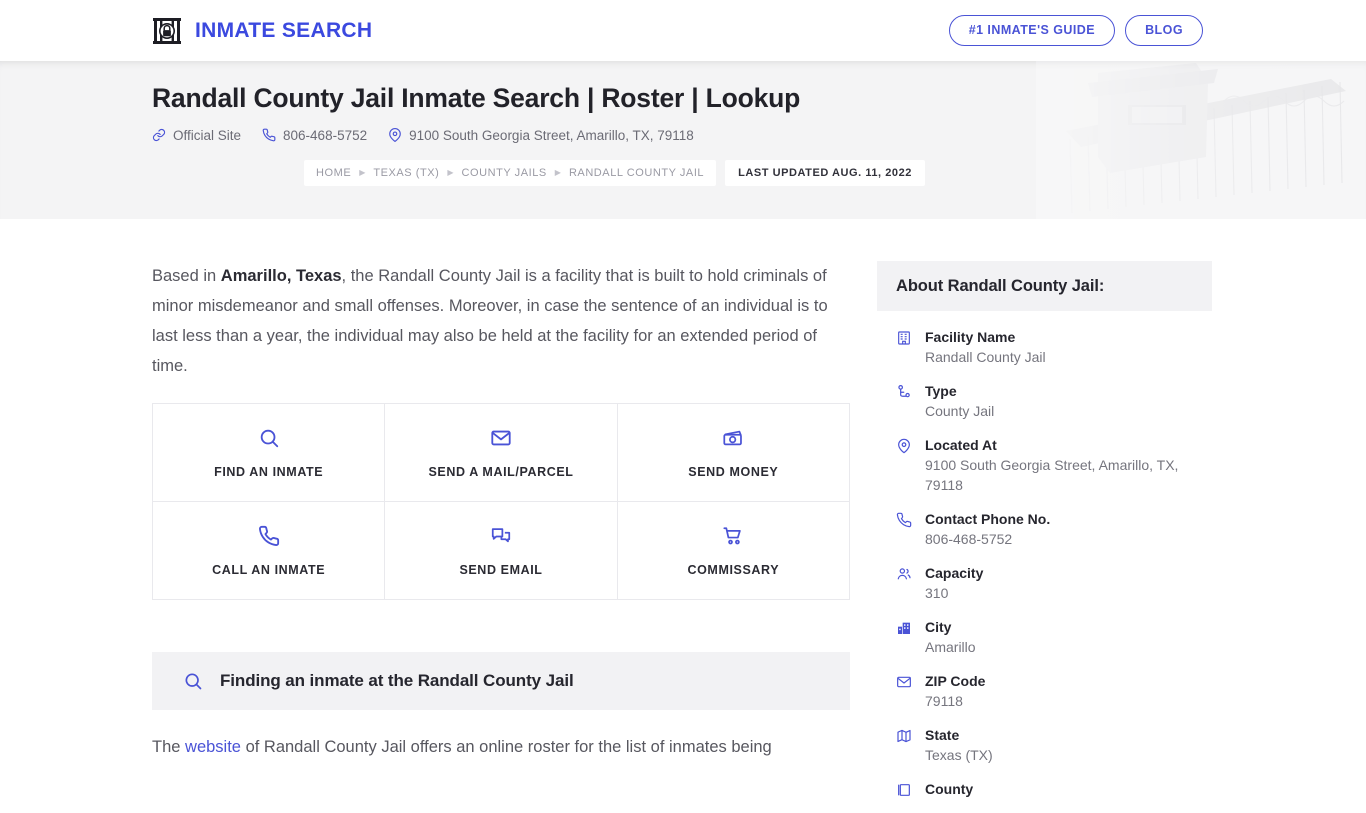 This screenshot has height=813, width=1366. Describe the element at coordinates (1044, 401) in the screenshot. I see `field-type: Type County Jail` at that location.